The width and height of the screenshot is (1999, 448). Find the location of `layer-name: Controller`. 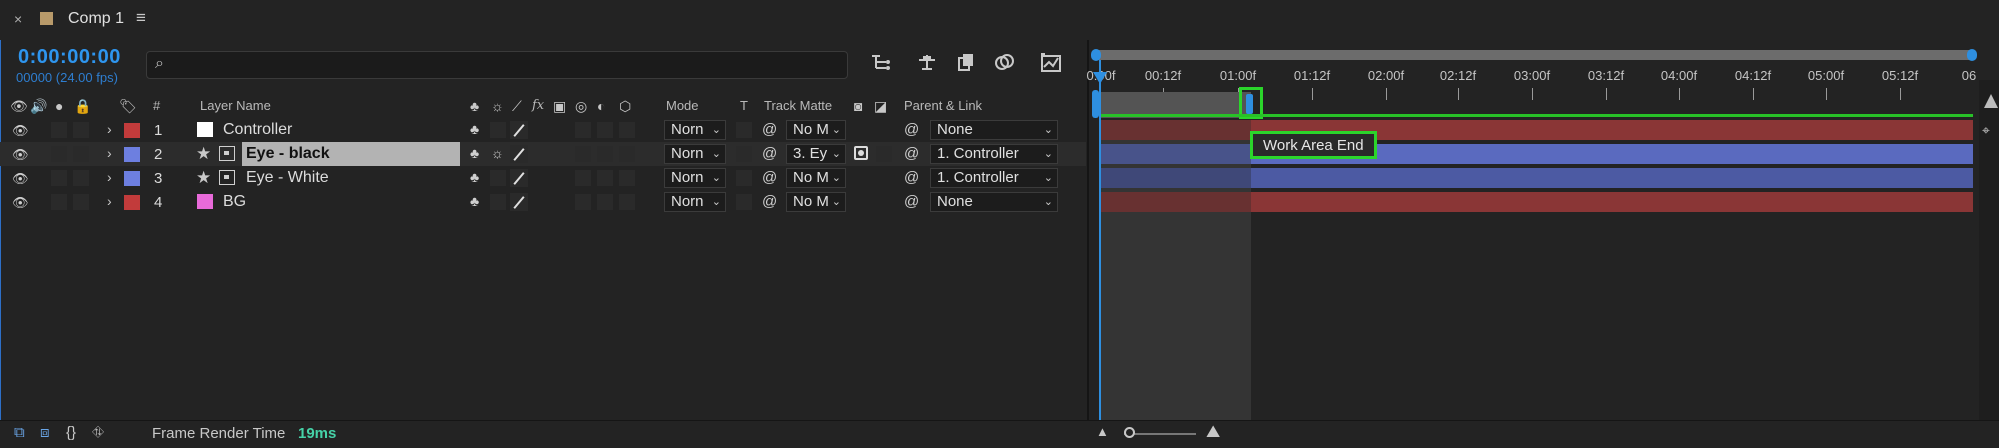

layer-name: Controller is located at coordinates (257, 130).